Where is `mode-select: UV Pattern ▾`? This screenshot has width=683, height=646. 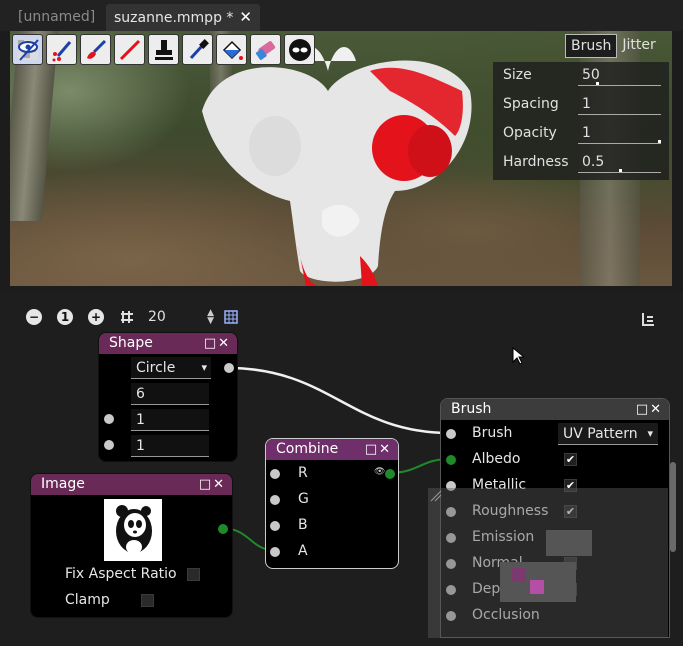 mode-select: UV Pattern ▾ is located at coordinates (608, 434).